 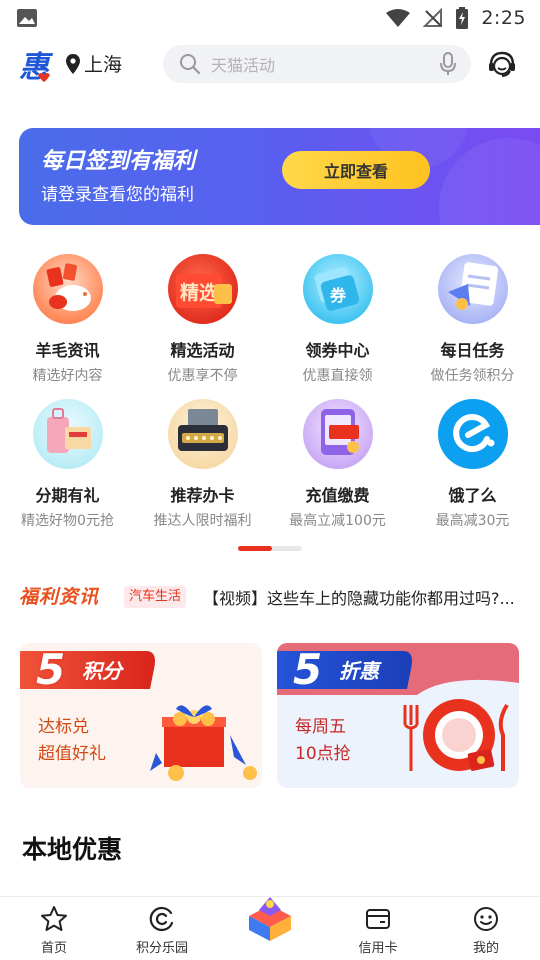 What do you see at coordinates (398, 18) in the screenshot?
I see `wifi-icon` at bounding box center [398, 18].